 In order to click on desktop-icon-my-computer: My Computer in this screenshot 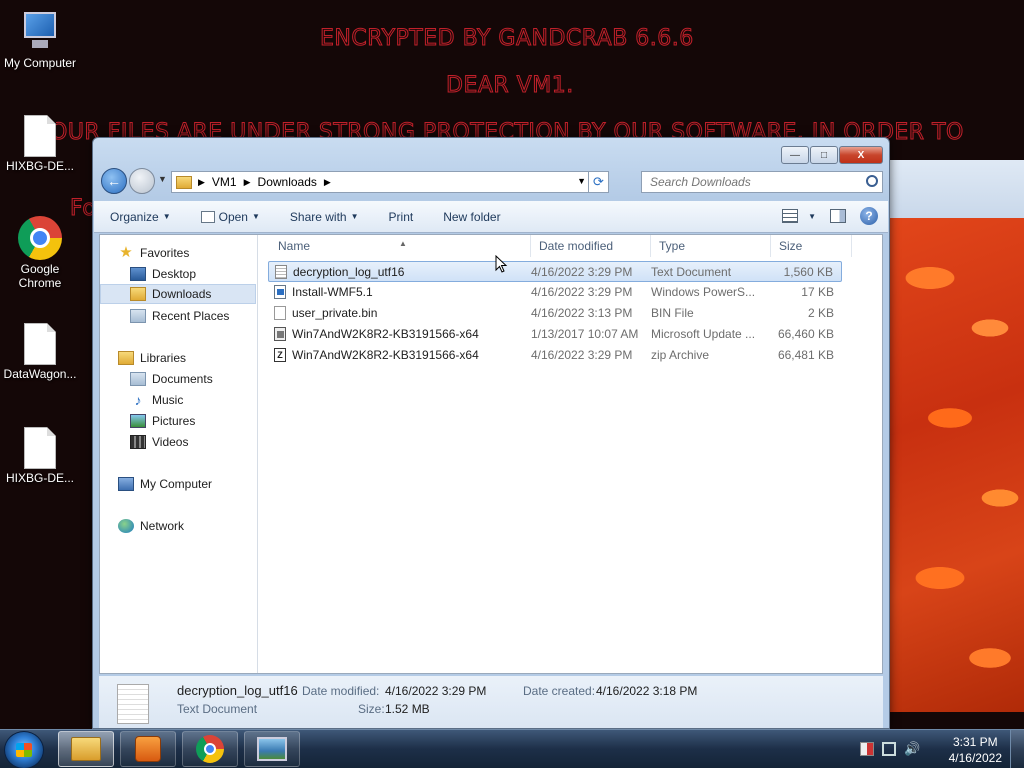, I will do `click(40, 40)`.